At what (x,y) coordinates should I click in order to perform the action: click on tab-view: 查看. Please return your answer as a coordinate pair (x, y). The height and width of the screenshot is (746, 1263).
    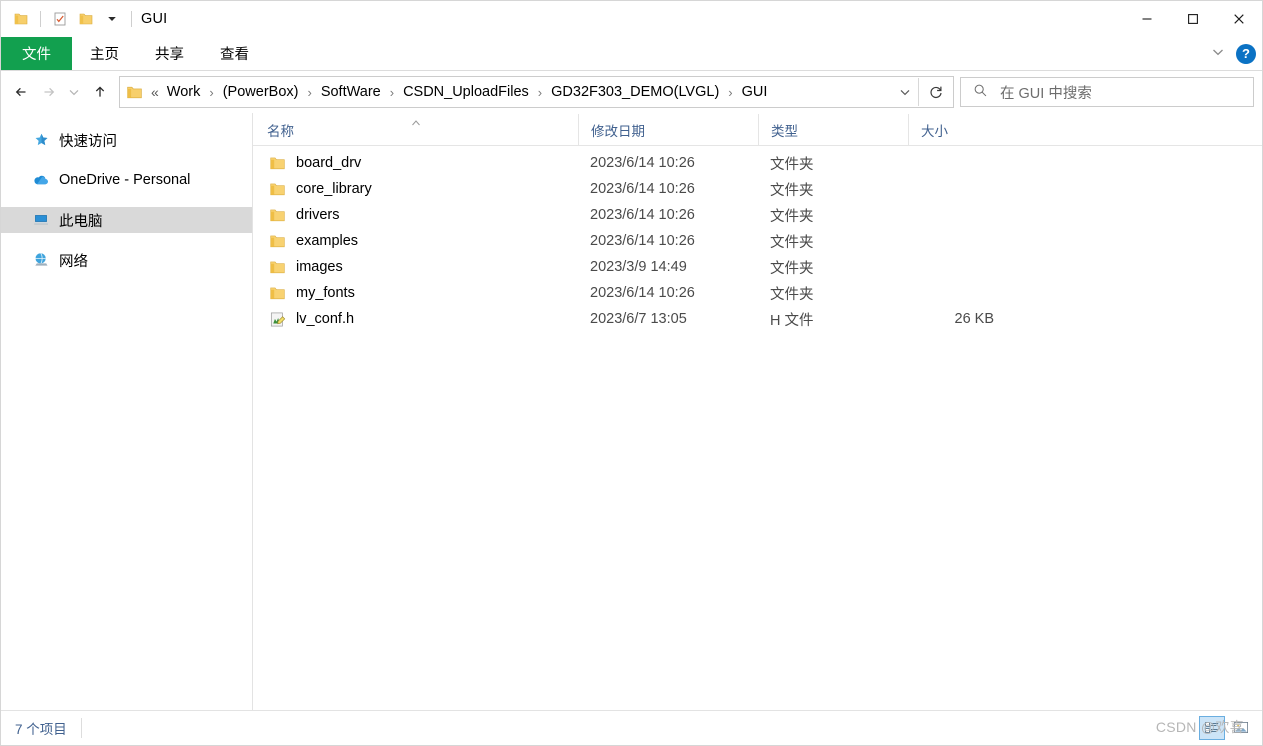
    Looking at the image, I should click on (234, 53).